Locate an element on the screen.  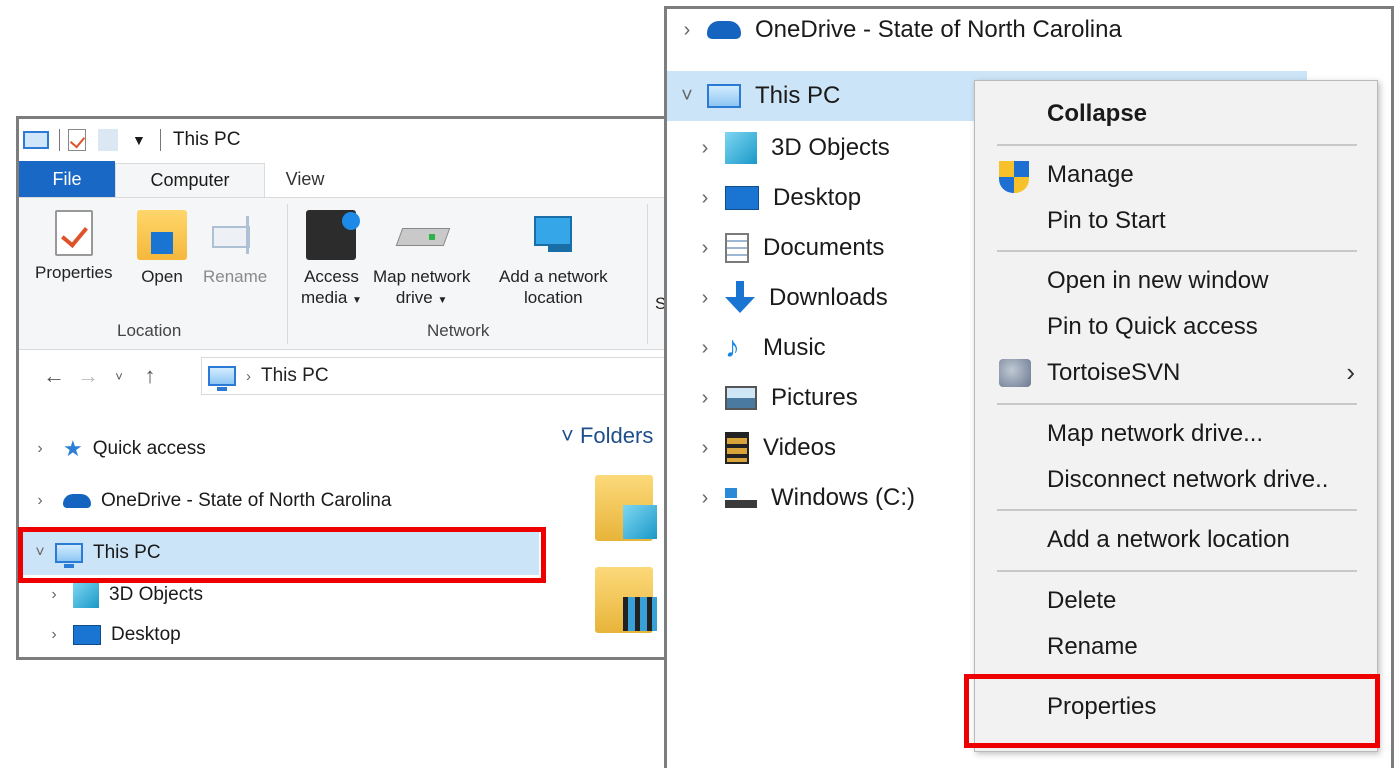
menu-item-open-new-window: Open in new window is located at coordinates (1176, 281).